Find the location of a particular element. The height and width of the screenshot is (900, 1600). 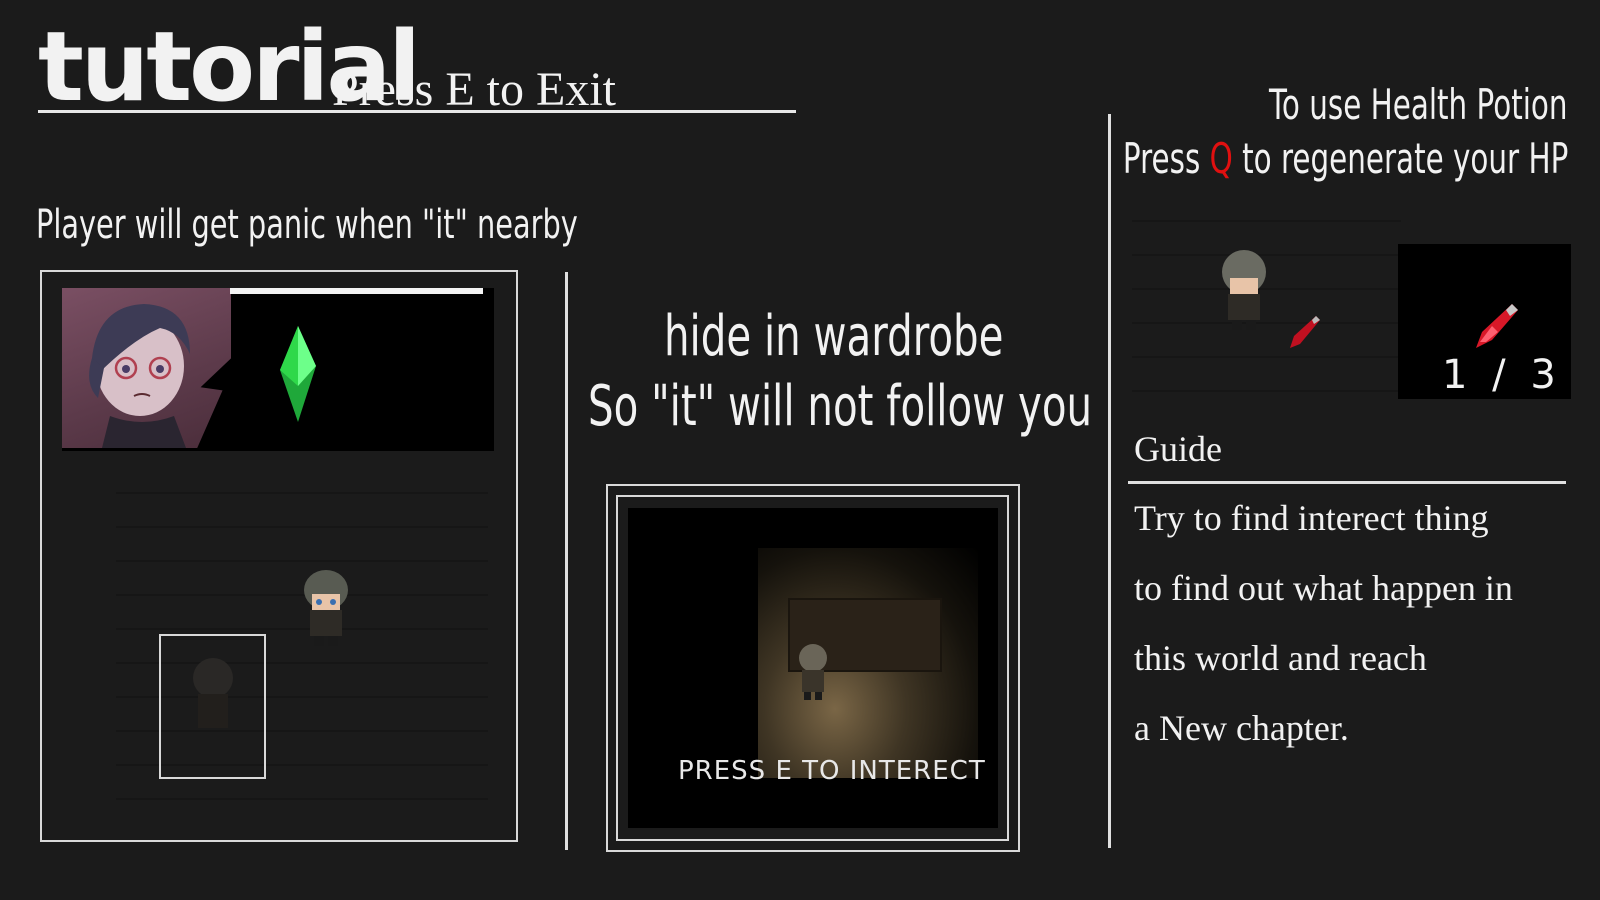

interact-prompt: PRESS E TO INTERECT is located at coordinates (832, 771).